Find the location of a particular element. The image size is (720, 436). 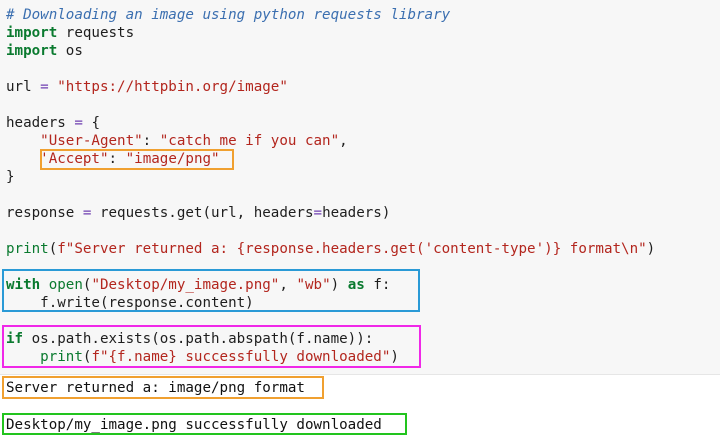

code-line-import-os: import os is located at coordinates (44, 51).